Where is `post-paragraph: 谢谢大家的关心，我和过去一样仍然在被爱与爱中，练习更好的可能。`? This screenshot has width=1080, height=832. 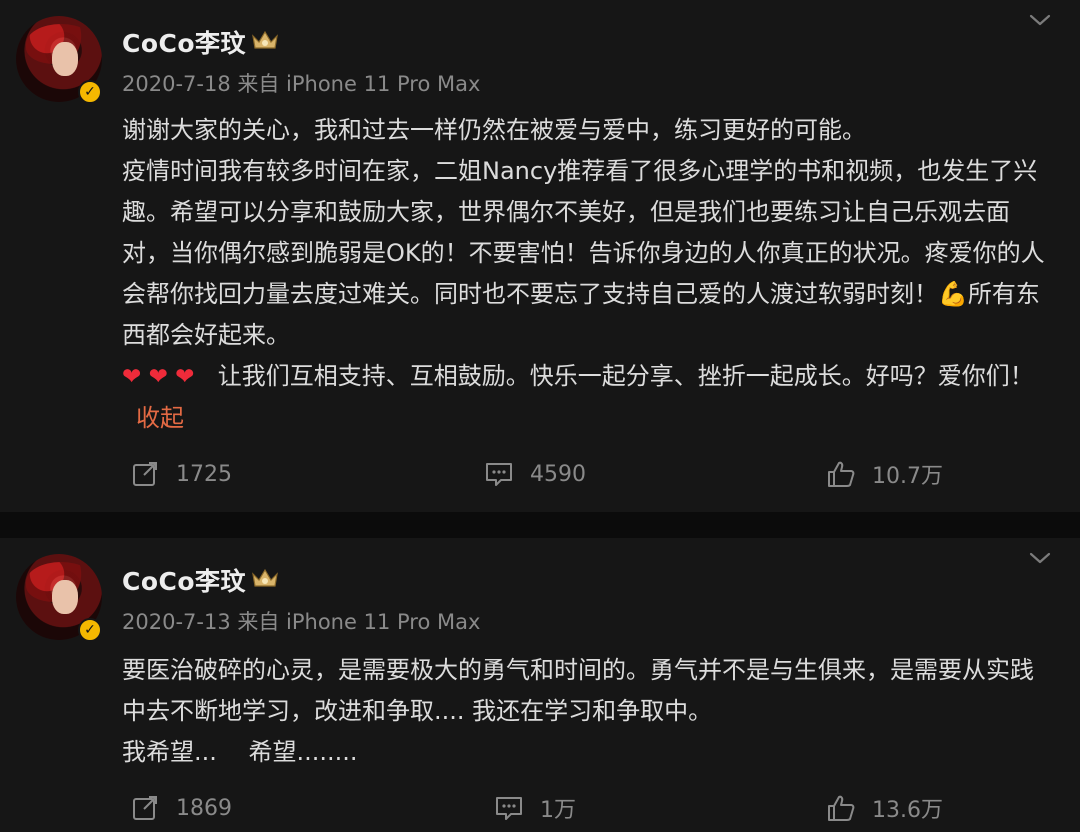
post-paragraph: 谢谢大家的关心，我和过去一样仍然在被爱与爱中，练习更好的可能。 is located at coordinates (494, 130).